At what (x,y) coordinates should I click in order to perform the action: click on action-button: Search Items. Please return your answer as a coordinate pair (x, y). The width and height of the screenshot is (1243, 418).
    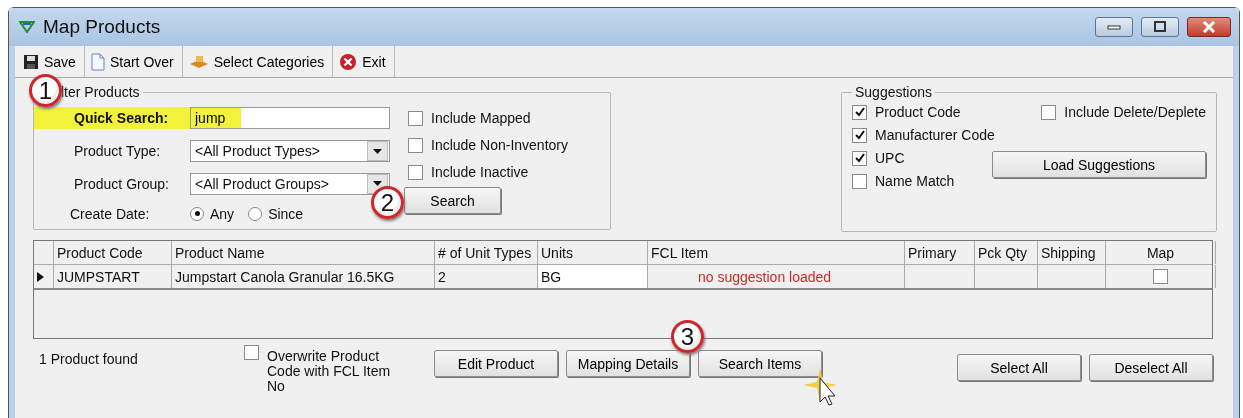
    Looking at the image, I should click on (760, 363).